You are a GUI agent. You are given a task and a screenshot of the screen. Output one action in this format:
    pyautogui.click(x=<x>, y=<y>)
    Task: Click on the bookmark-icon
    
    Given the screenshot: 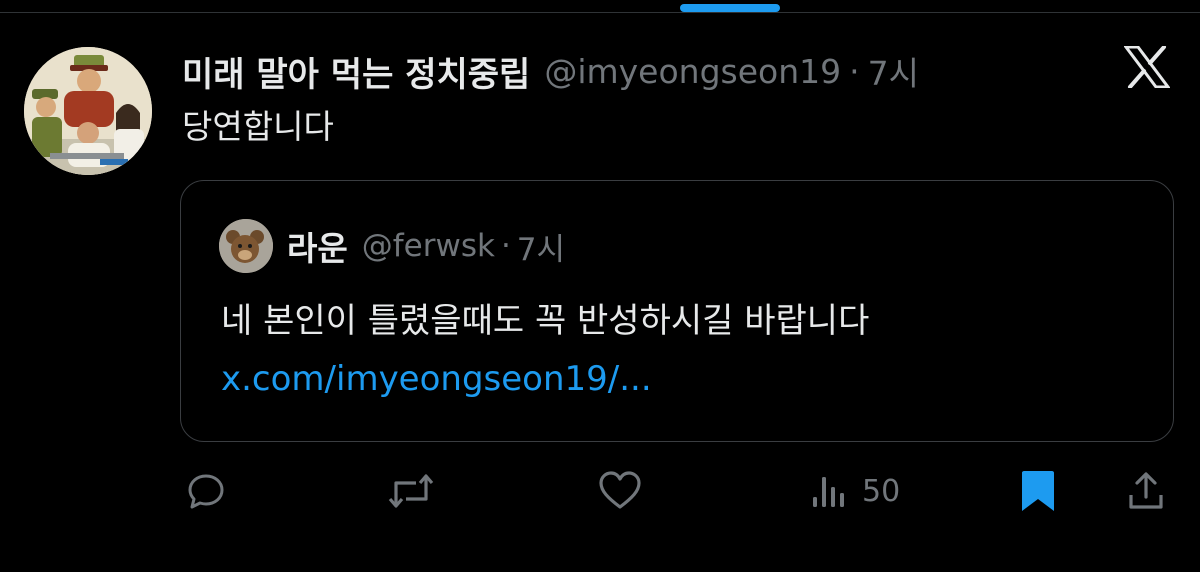 What is the action you would take?
    pyautogui.click(x=1038, y=491)
    